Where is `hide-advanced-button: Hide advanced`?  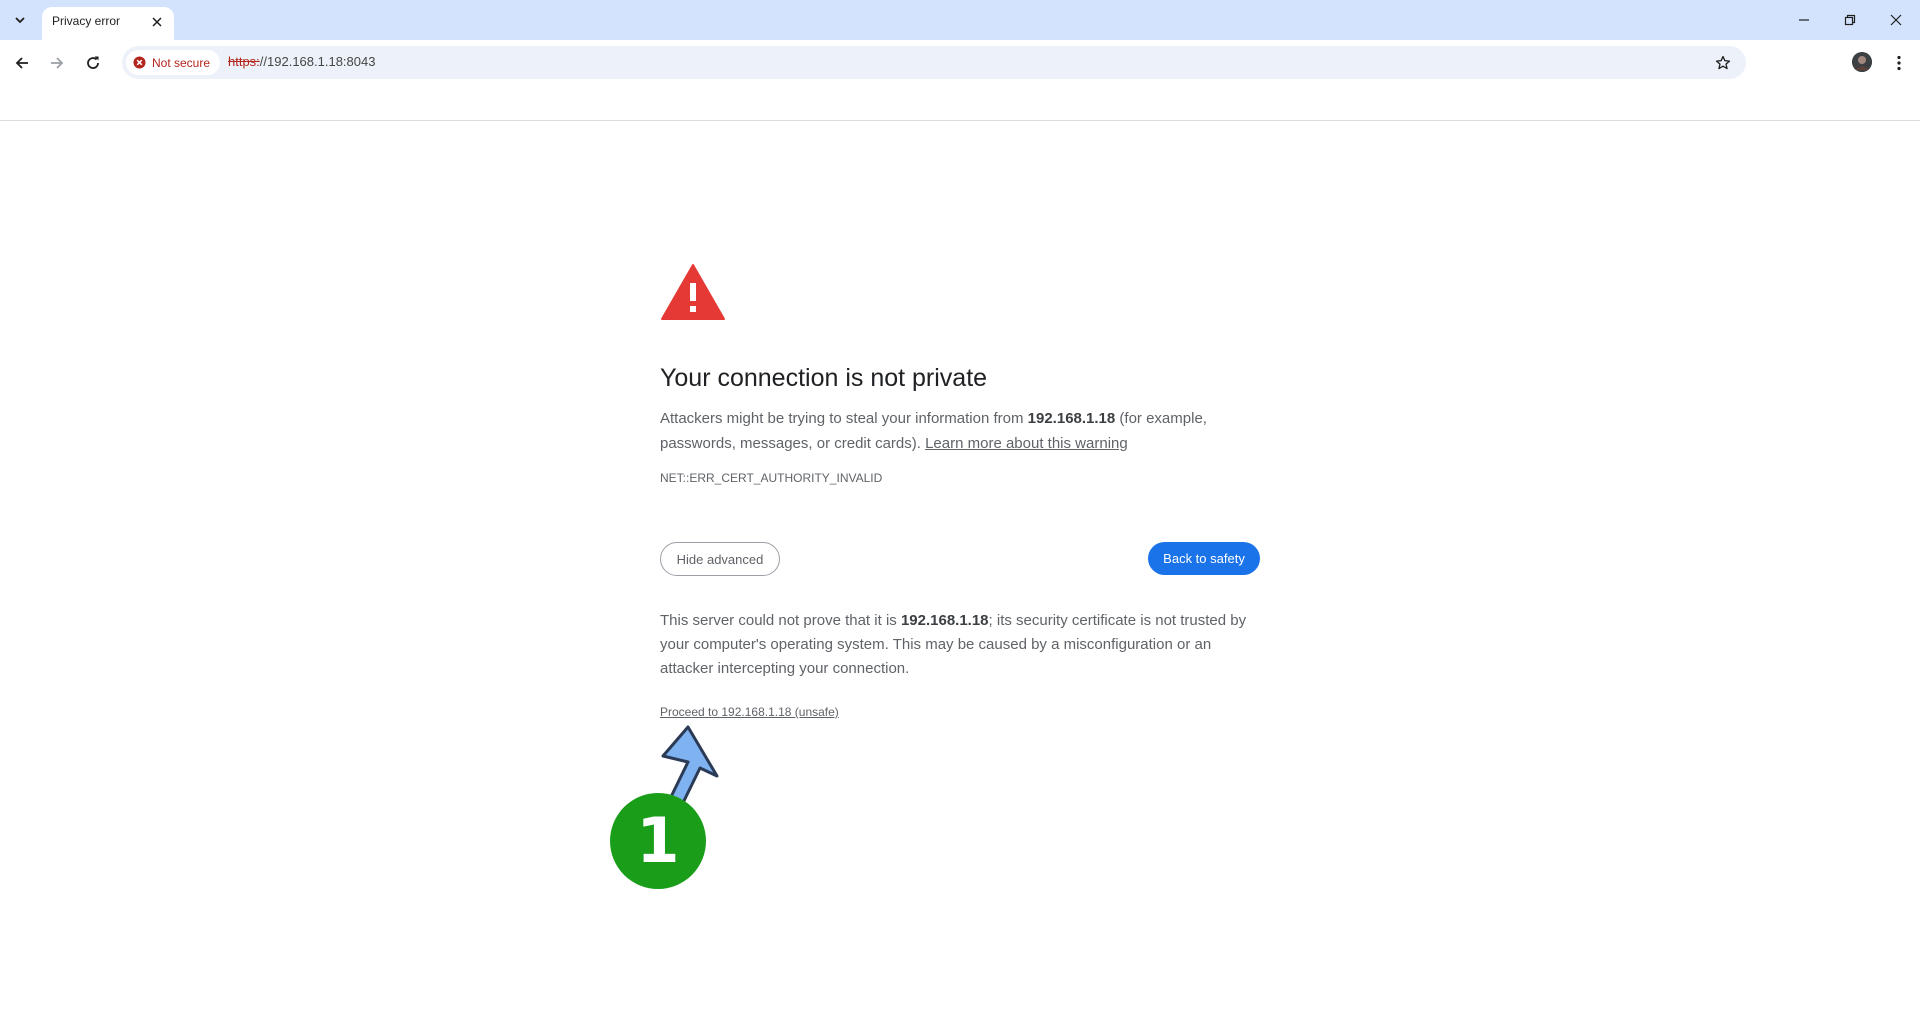
hide-advanced-button: Hide advanced is located at coordinates (720, 559).